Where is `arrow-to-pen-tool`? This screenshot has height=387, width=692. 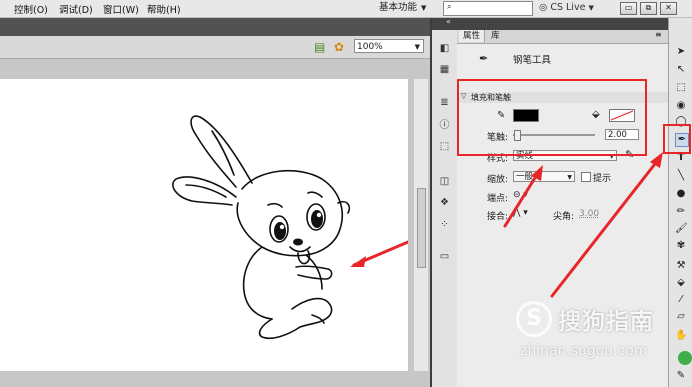
arrow-to-pen-tool is located at coordinates (605, 228).